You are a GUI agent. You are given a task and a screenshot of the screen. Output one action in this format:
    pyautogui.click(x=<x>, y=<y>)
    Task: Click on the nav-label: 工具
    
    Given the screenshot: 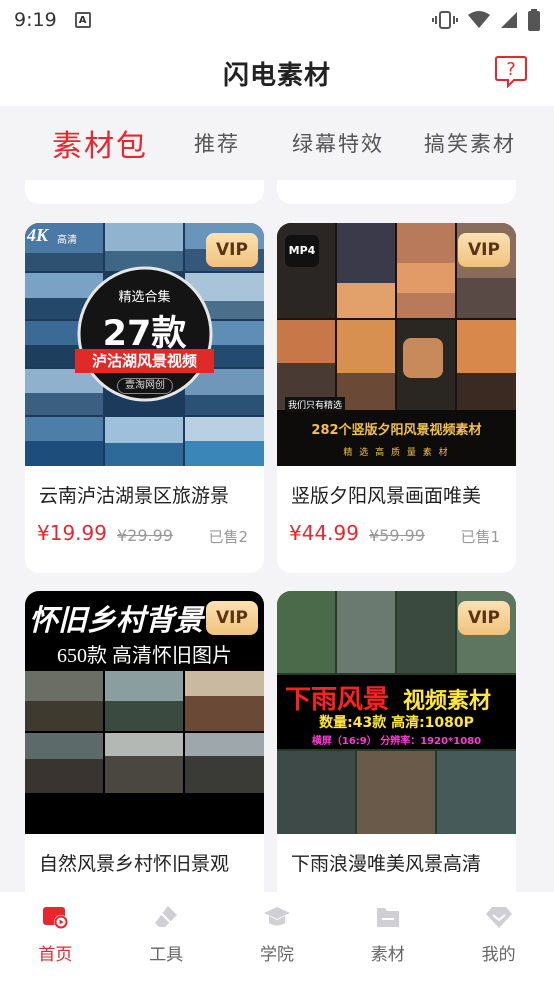 What is the action you would take?
    pyautogui.click(x=166, y=955)
    